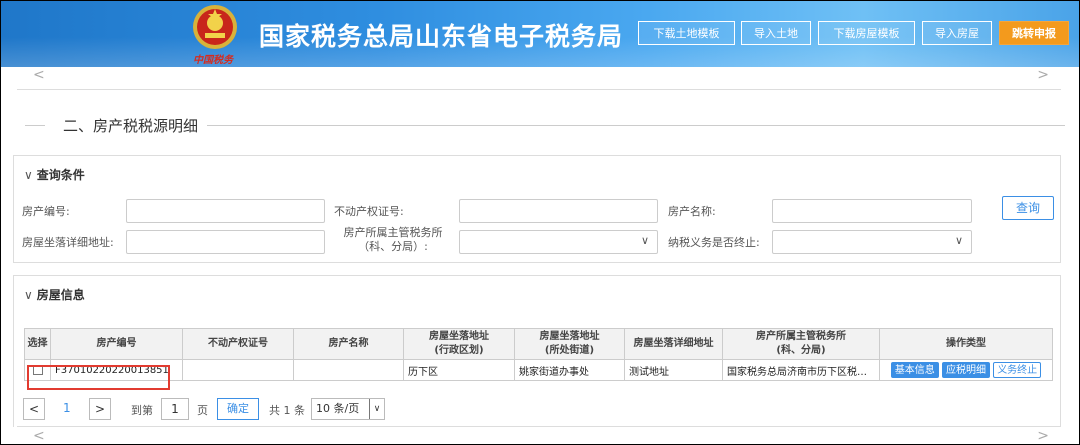  I want to click on col-select: 选择, so click(37, 344).